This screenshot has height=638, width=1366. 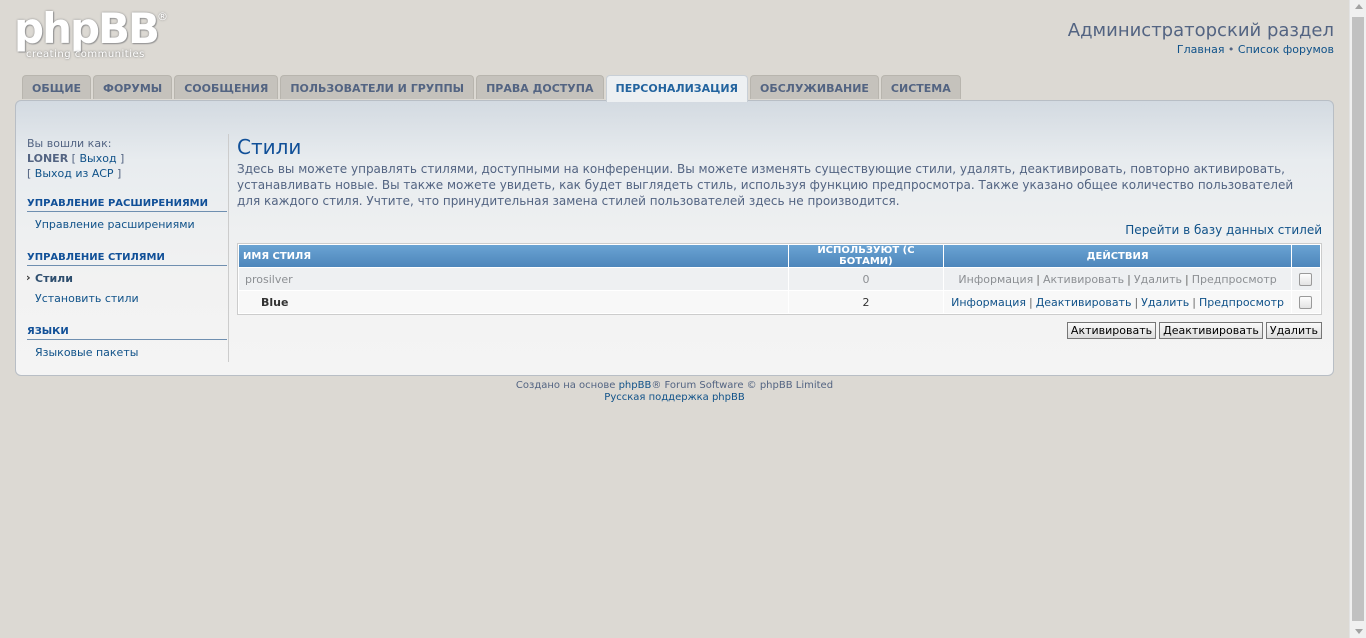 I want to click on tab-maintenance: ОБСЛУЖИВАНИЕ, so click(x=814, y=87).